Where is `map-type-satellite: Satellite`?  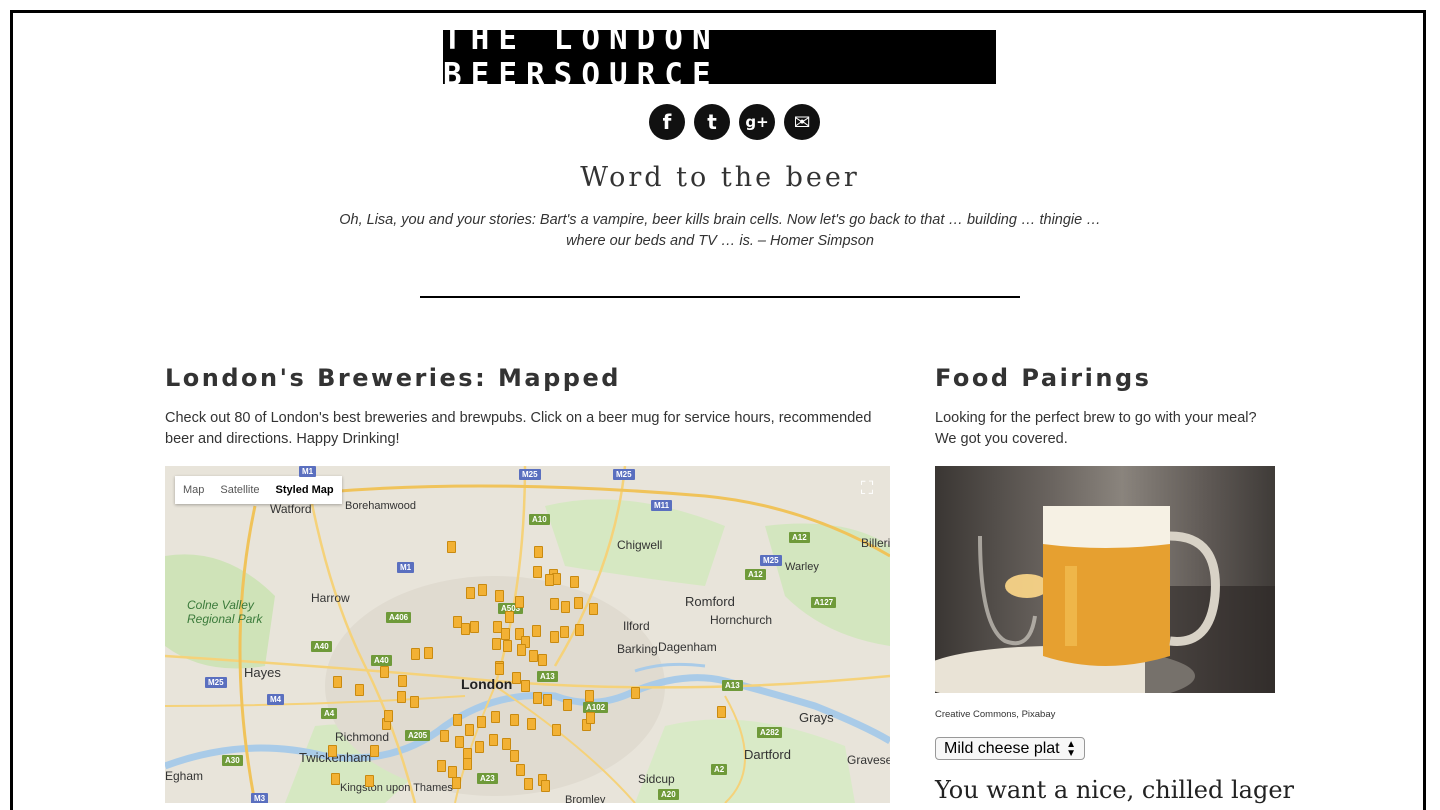
map-type-satellite: Satellite is located at coordinates (239, 490).